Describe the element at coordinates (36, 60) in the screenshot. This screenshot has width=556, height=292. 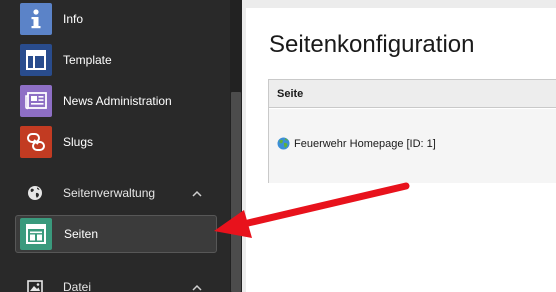
I see `template-icon` at that location.